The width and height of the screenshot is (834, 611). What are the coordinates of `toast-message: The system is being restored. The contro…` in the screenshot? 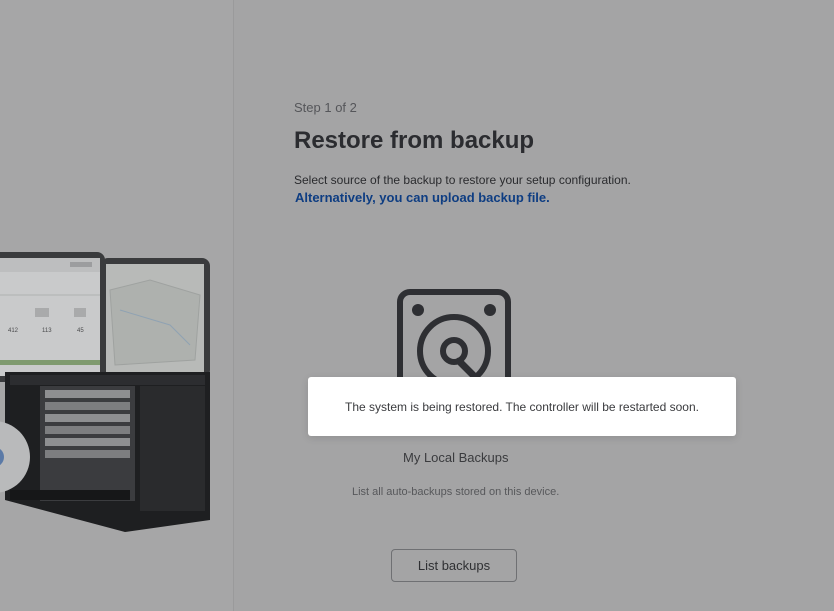 It's located at (522, 406).